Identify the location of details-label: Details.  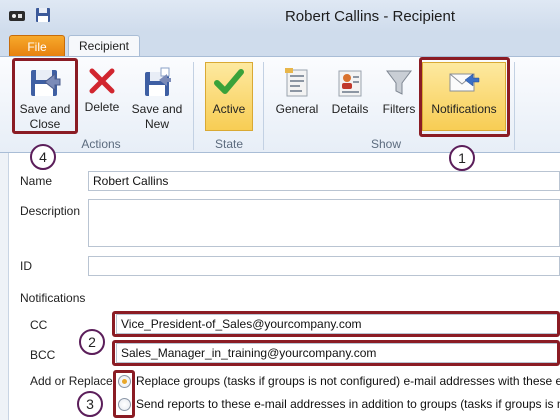
(350, 109).